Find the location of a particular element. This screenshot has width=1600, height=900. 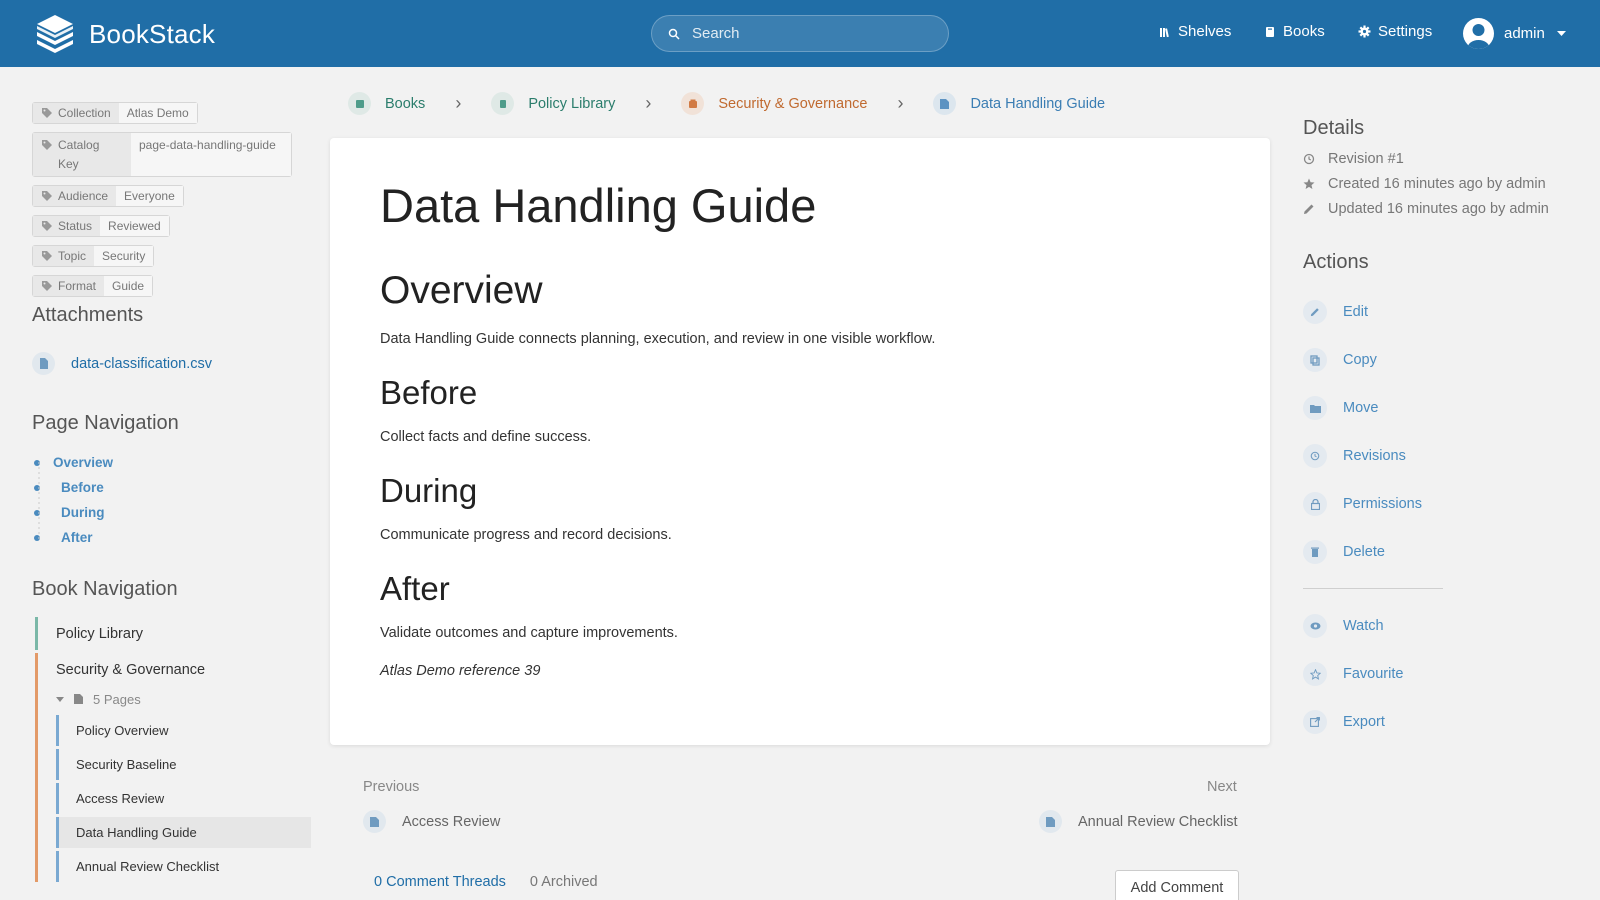

permissions-label: Permissions is located at coordinates (1382, 504).